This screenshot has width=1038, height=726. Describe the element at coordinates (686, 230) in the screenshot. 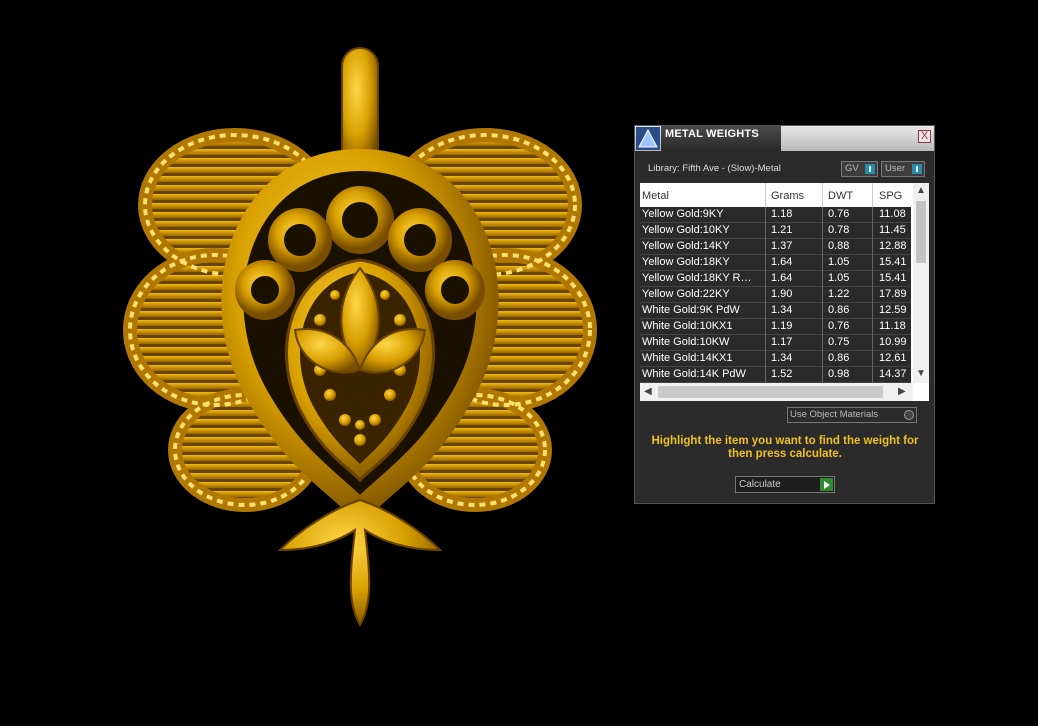

I see `cell-metal: Yellow Gold:10KY` at that location.